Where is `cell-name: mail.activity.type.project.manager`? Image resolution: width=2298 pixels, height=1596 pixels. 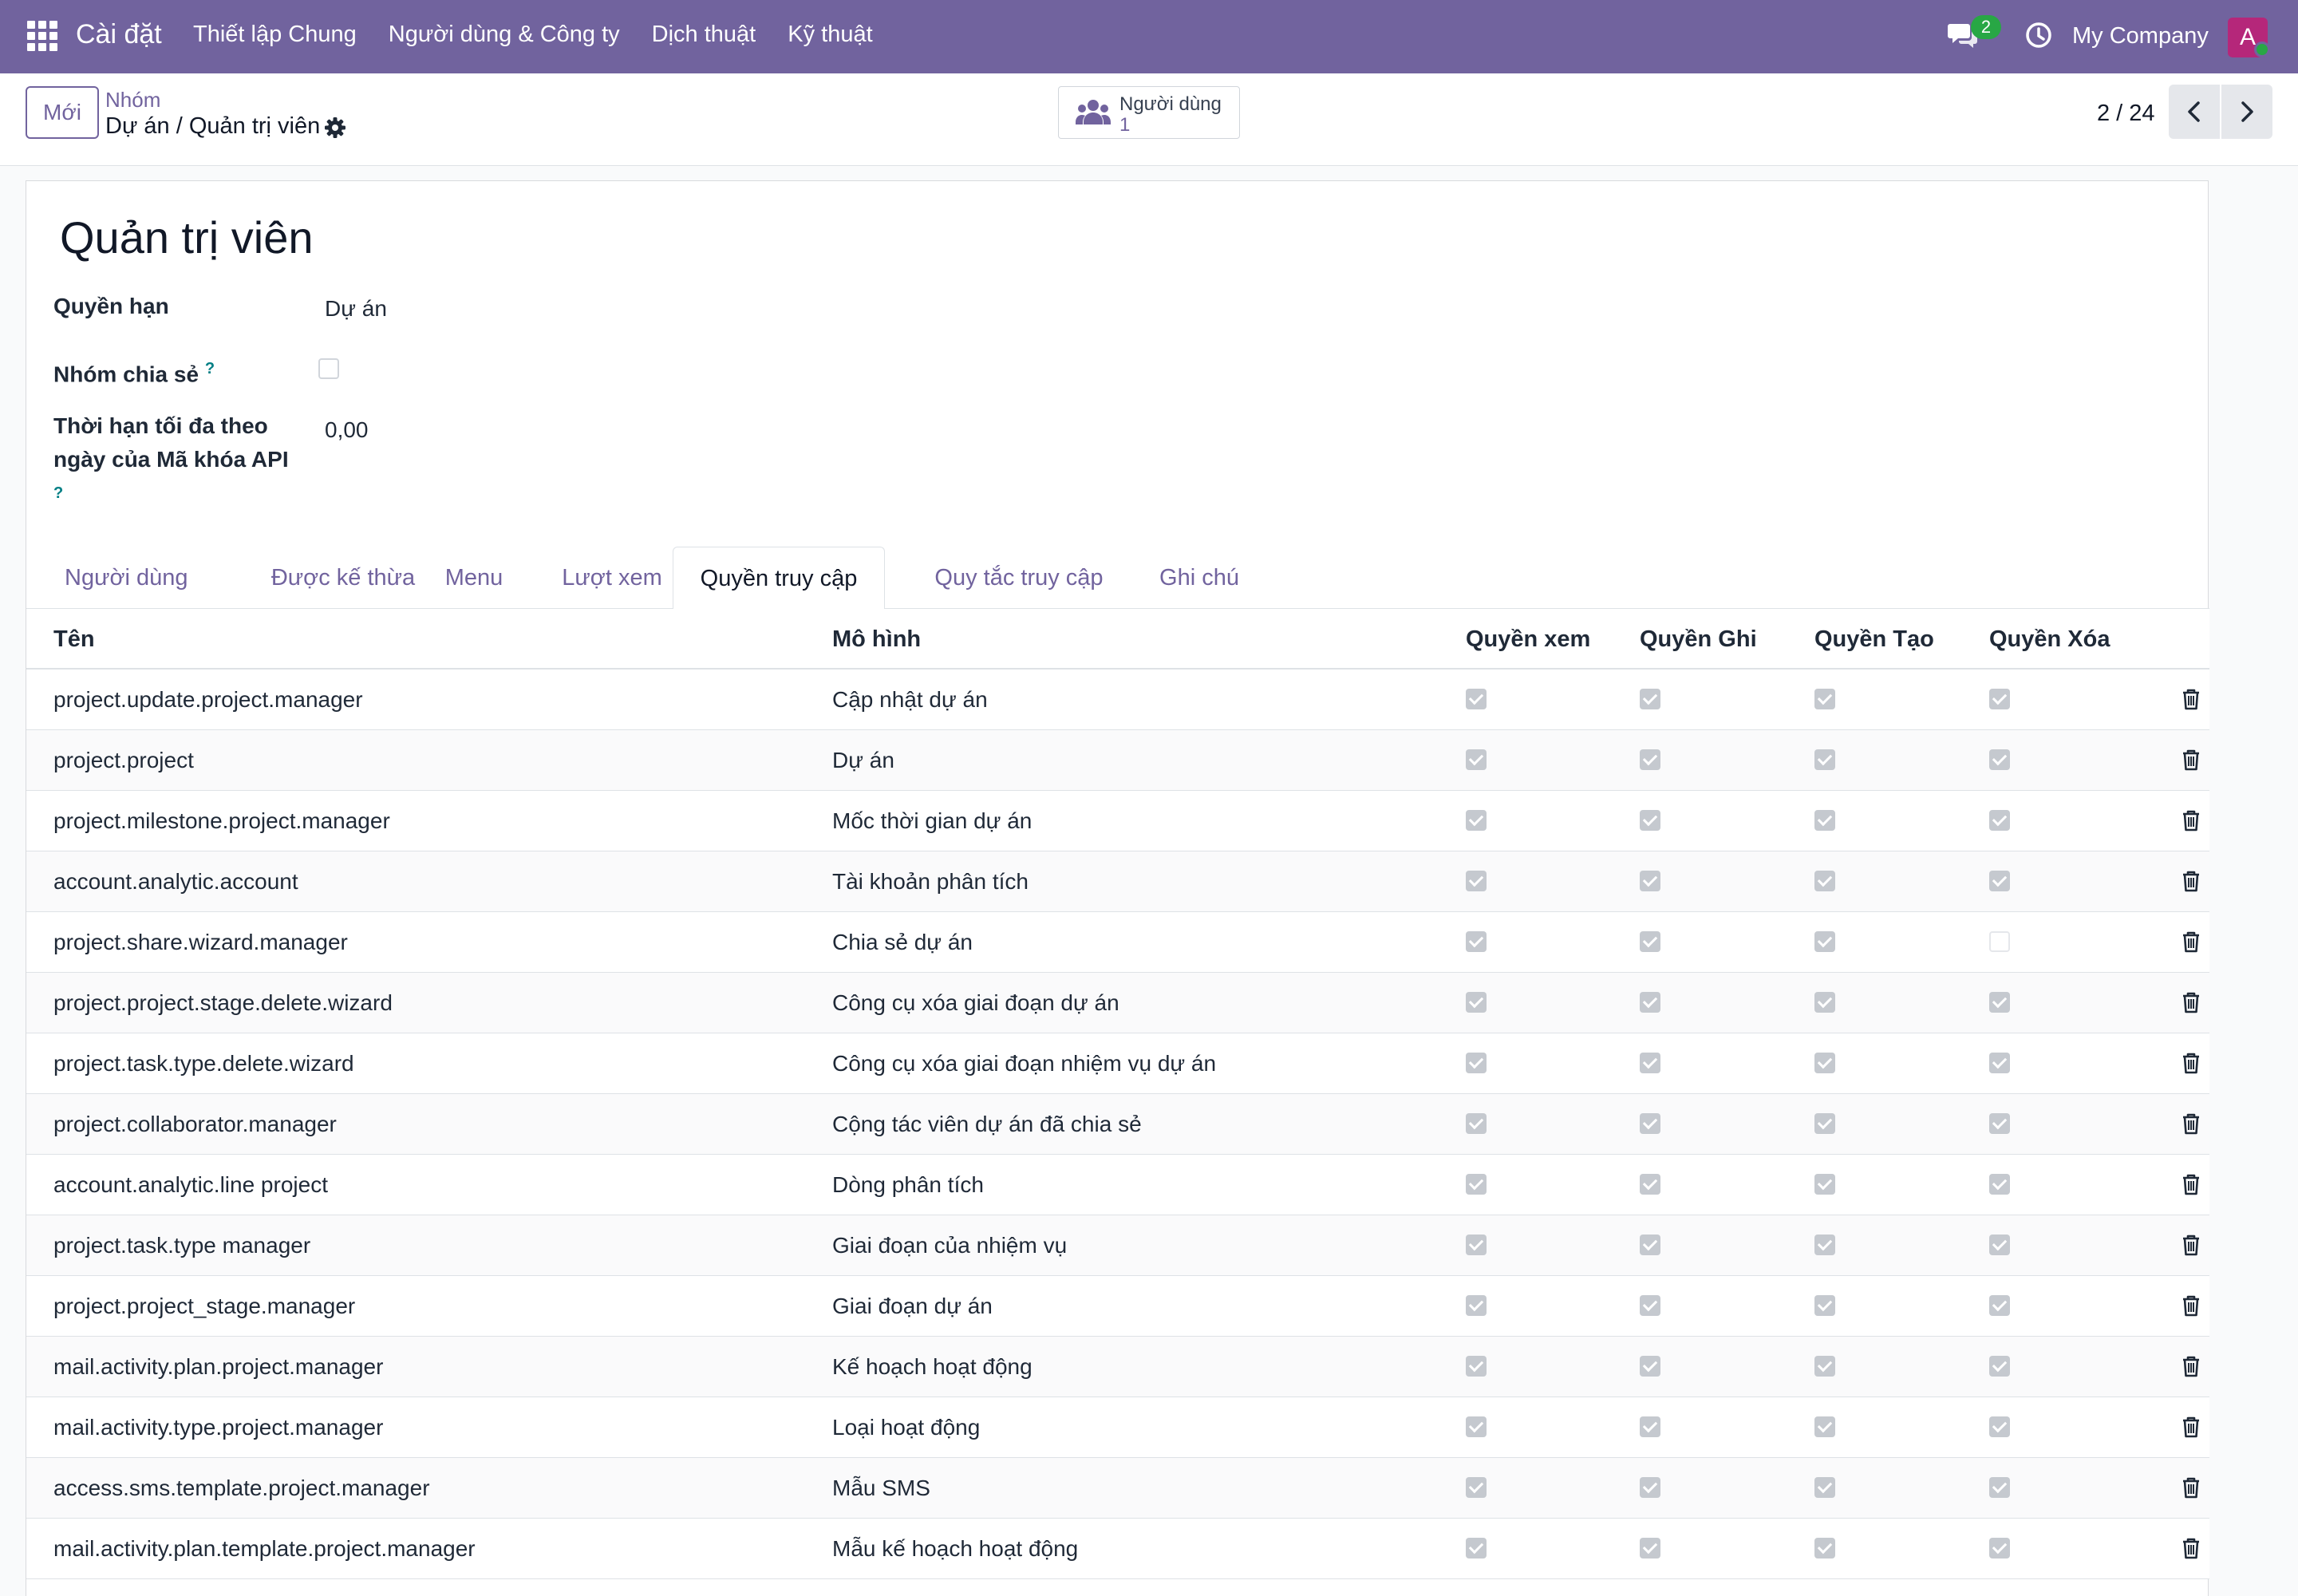 cell-name: mail.activity.type.project.manager is located at coordinates (218, 1427).